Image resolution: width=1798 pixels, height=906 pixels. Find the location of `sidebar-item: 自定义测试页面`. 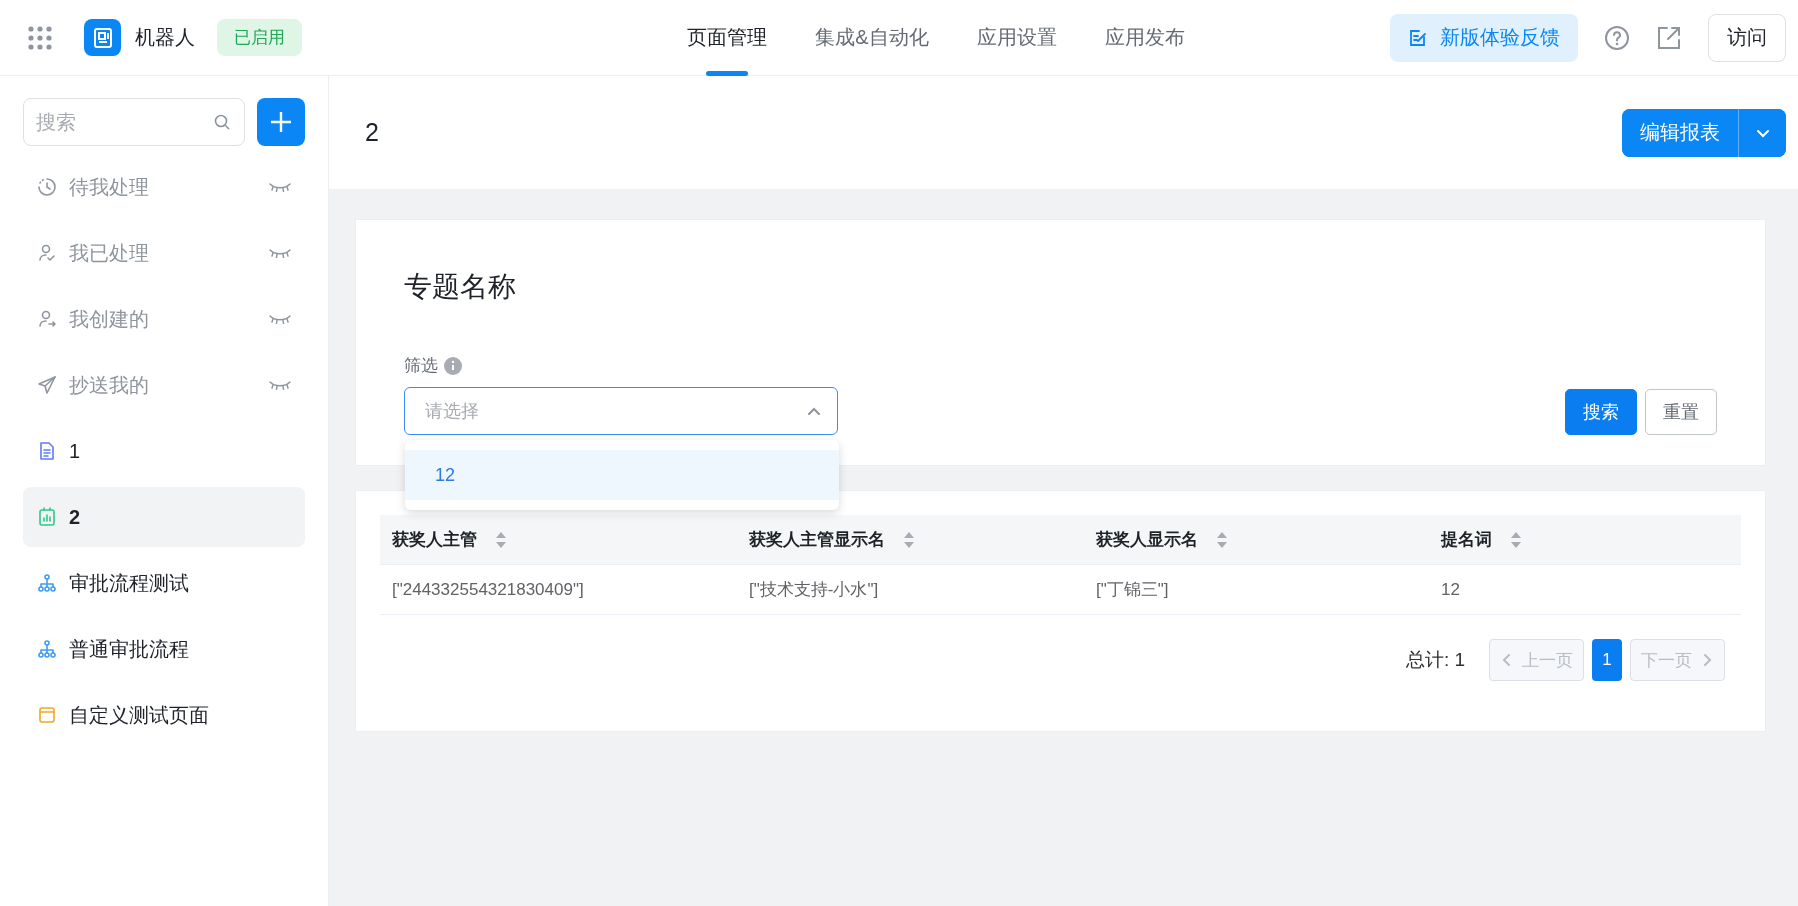

sidebar-item: 自定义测试页面 is located at coordinates (164, 715).